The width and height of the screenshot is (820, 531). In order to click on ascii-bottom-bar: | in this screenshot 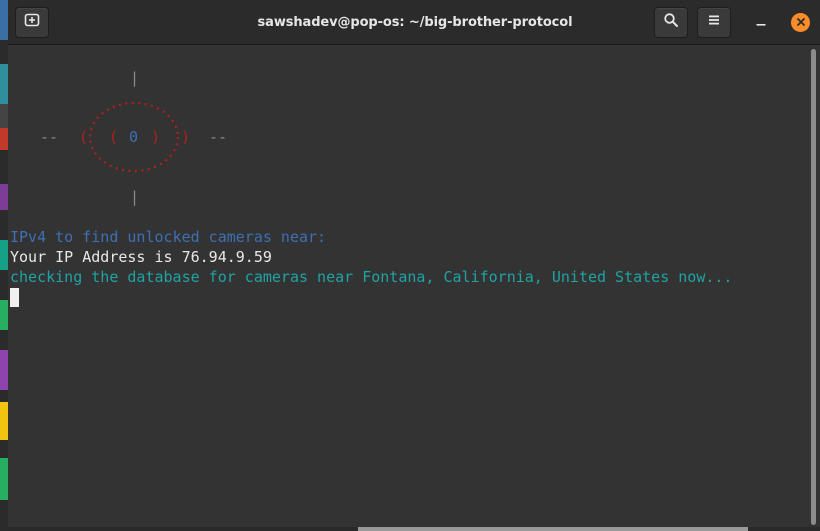, I will do `click(134, 197)`.